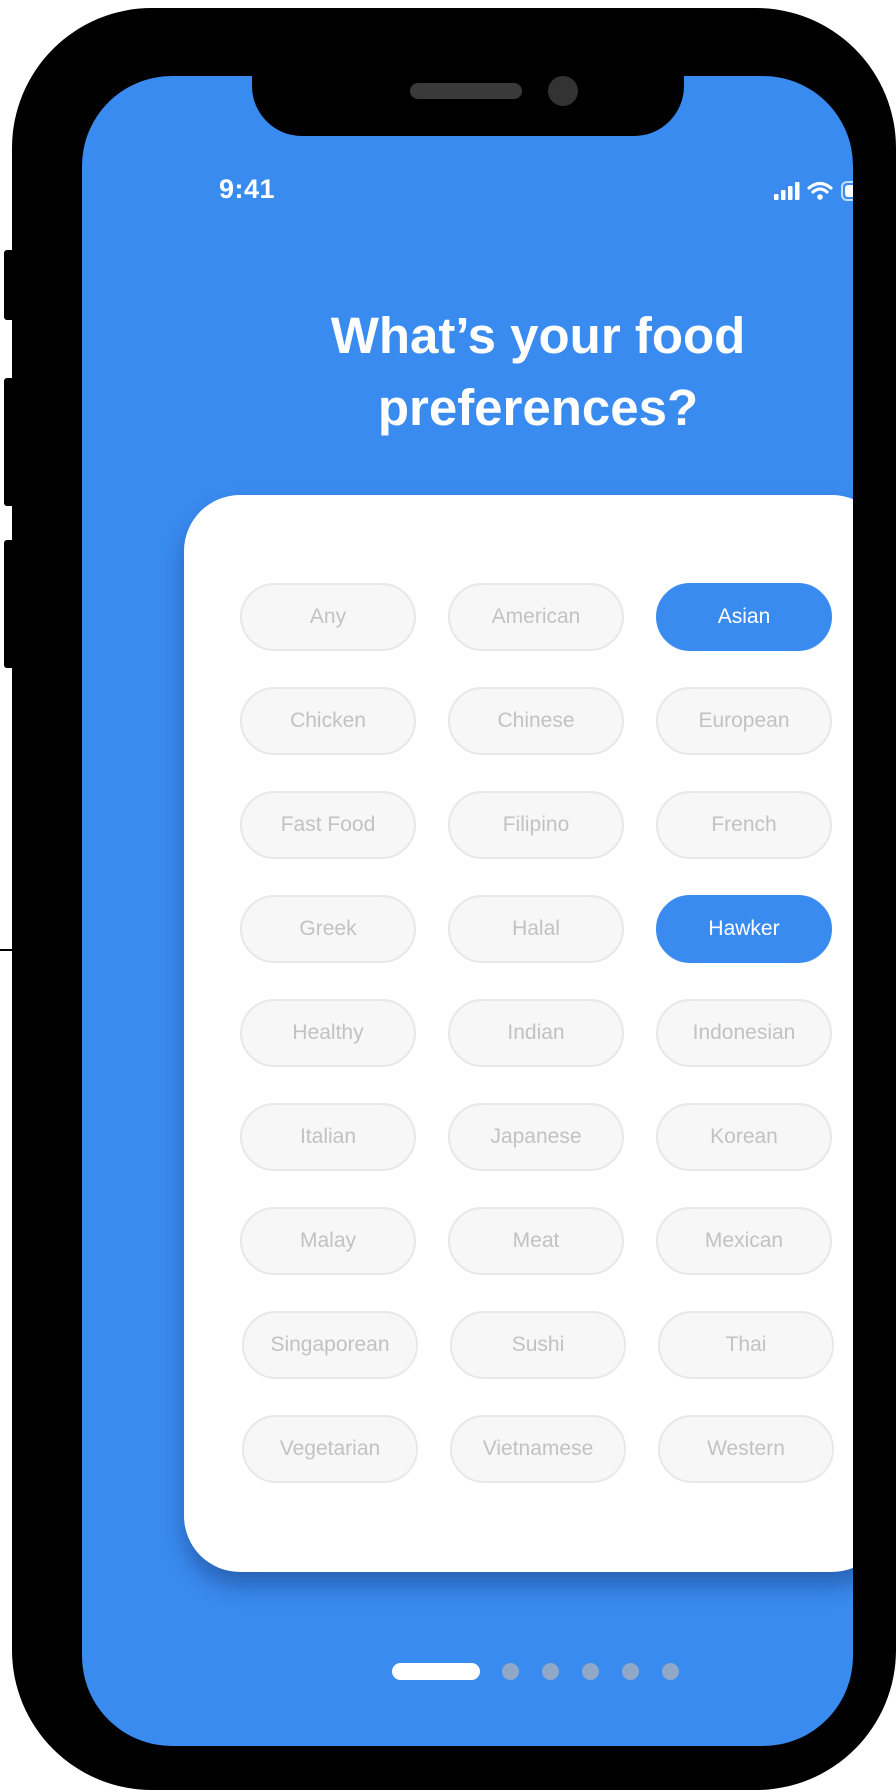 Image resolution: width=896 pixels, height=1792 pixels. Describe the element at coordinates (466, 91) in the screenshot. I see `speaker` at that location.